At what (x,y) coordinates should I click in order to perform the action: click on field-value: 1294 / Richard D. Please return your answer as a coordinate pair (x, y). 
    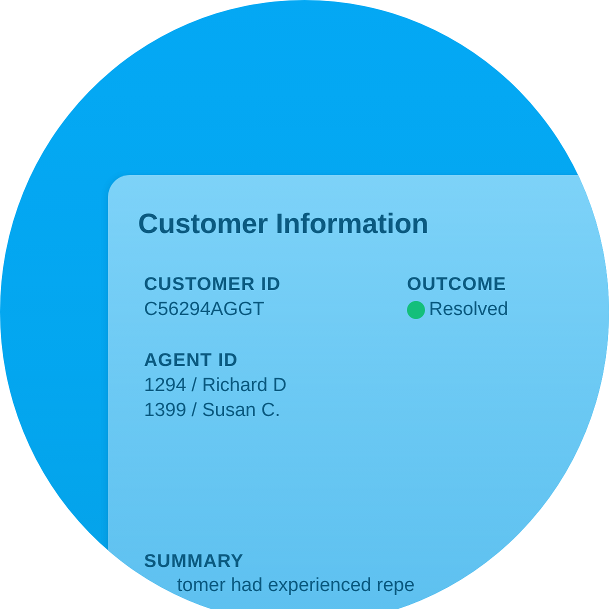
    Looking at the image, I should click on (215, 386).